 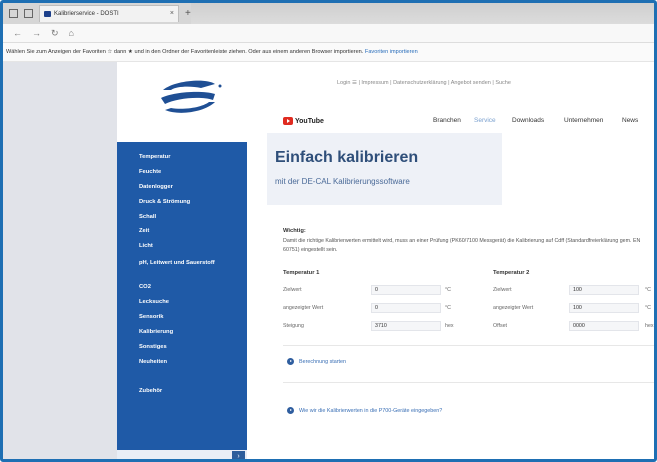 What do you see at coordinates (292, 290) in the screenshot?
I see `t1-target-label: Zielwert` at bounding box center [292, 290].